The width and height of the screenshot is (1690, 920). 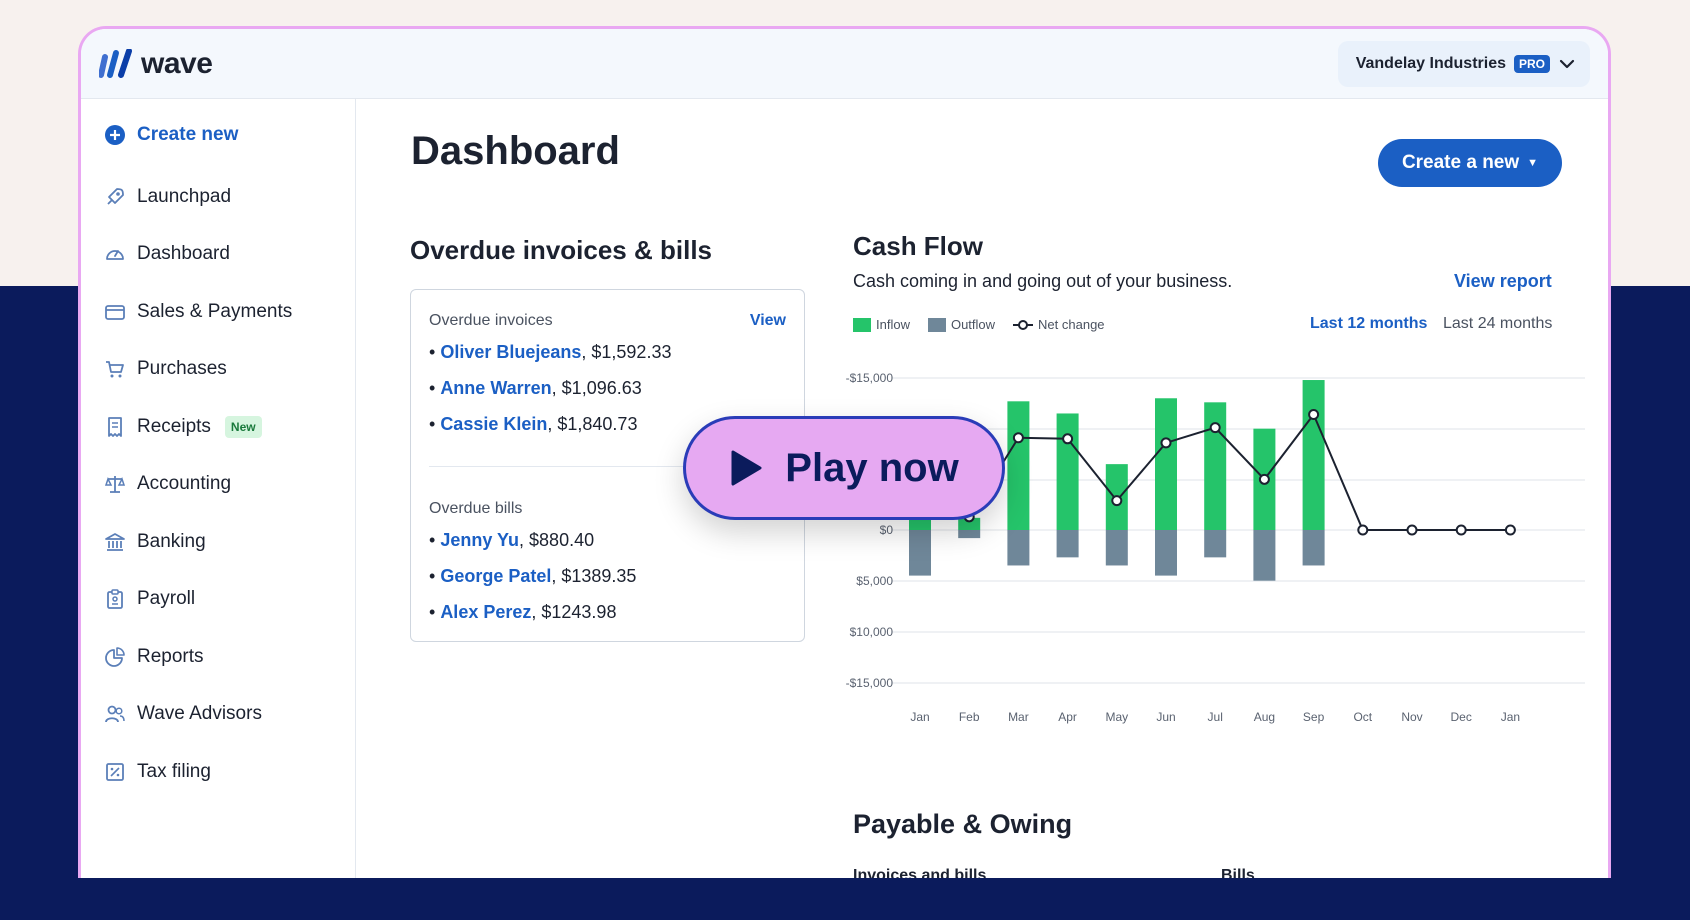 I want to click on business-switcher: Vandelay Industries PRO, so click(x=1463, y=64).